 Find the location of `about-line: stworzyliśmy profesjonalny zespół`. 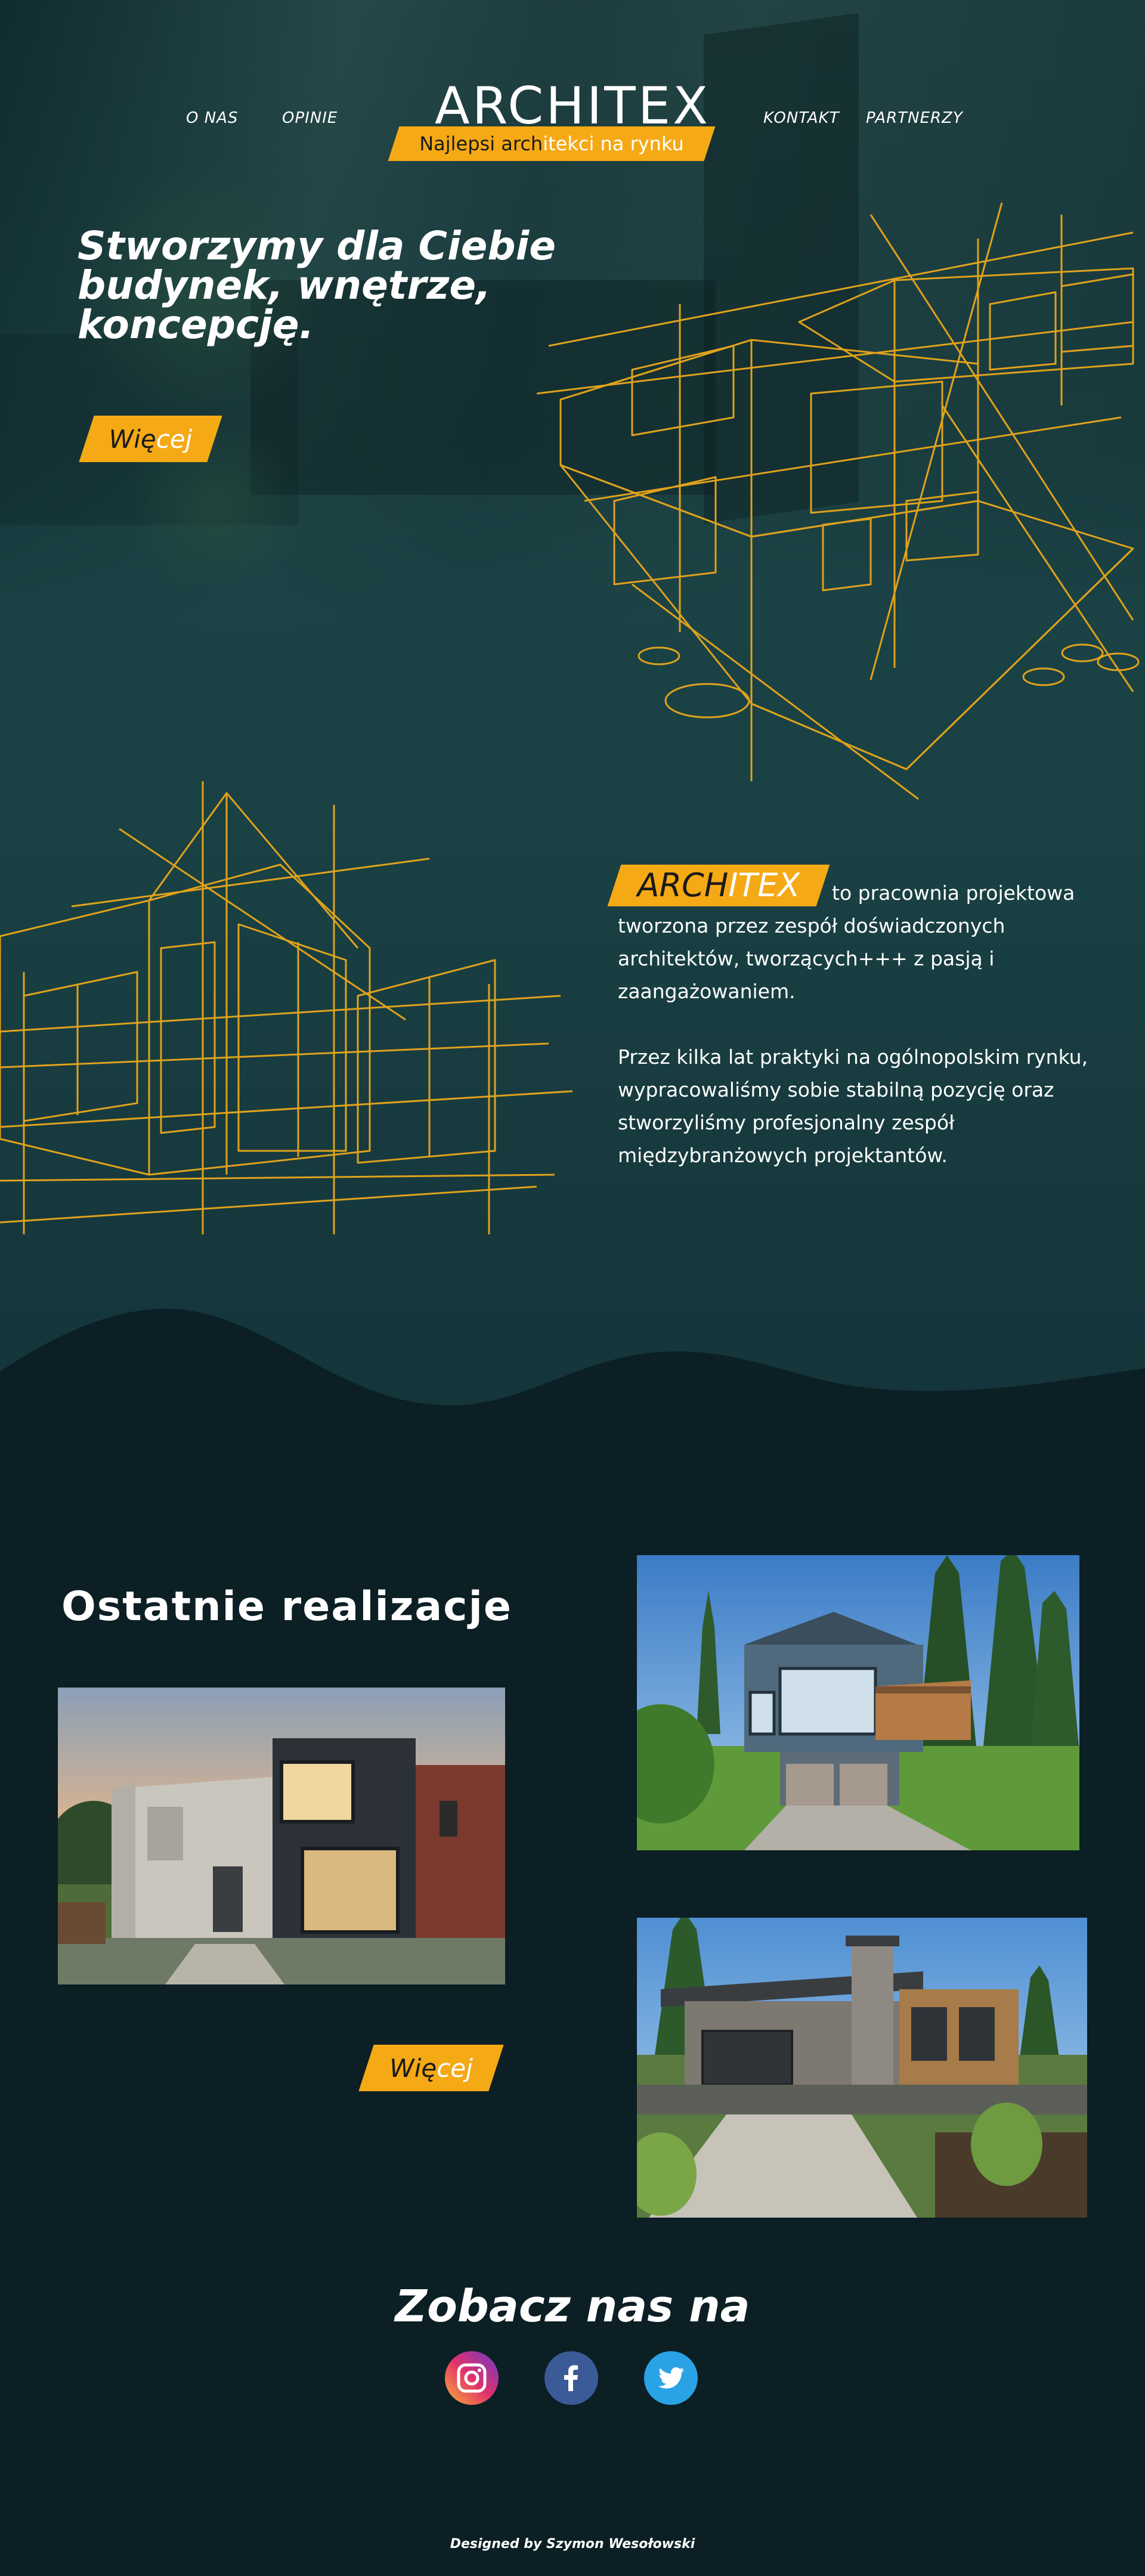

about-line: stworzyliśmy profesjonalny zespół is located at coordinates (786, 1122).